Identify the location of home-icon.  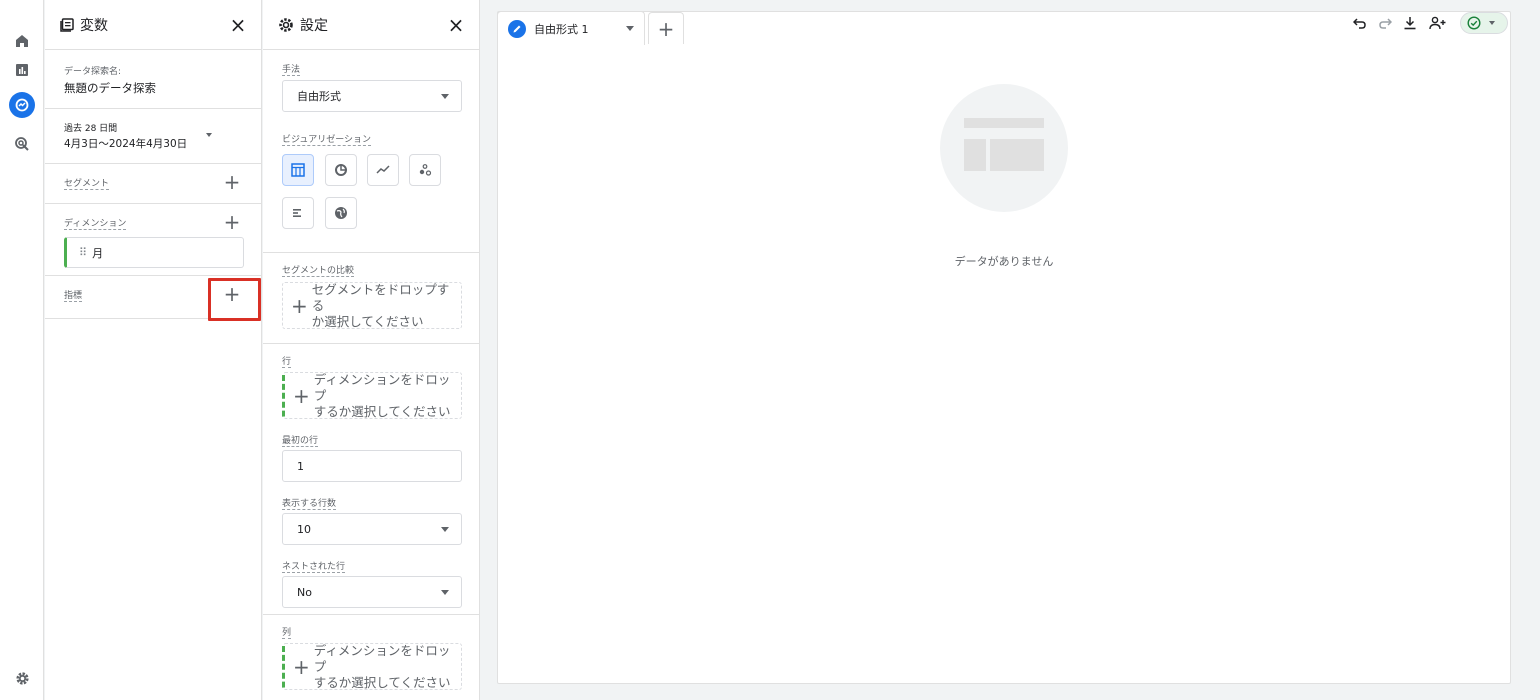
(22, 41).